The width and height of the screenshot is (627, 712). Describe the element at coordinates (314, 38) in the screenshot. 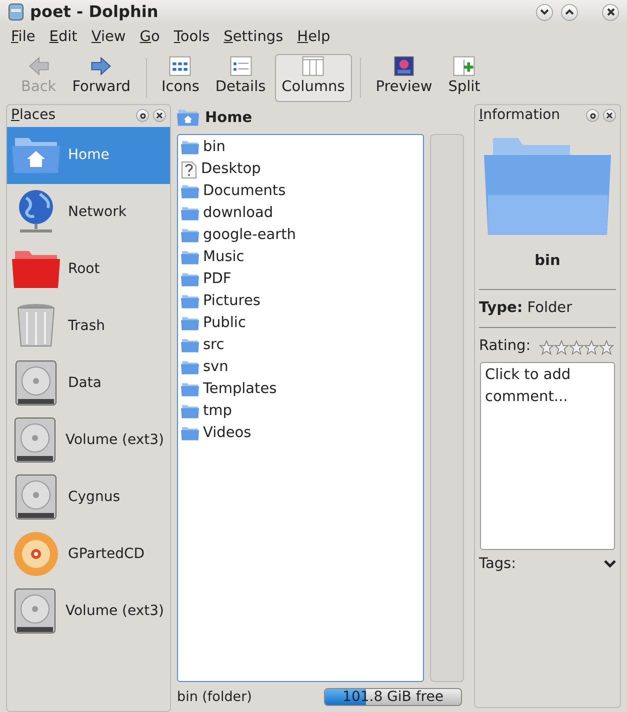

I see `menu-item: Help` at that location.